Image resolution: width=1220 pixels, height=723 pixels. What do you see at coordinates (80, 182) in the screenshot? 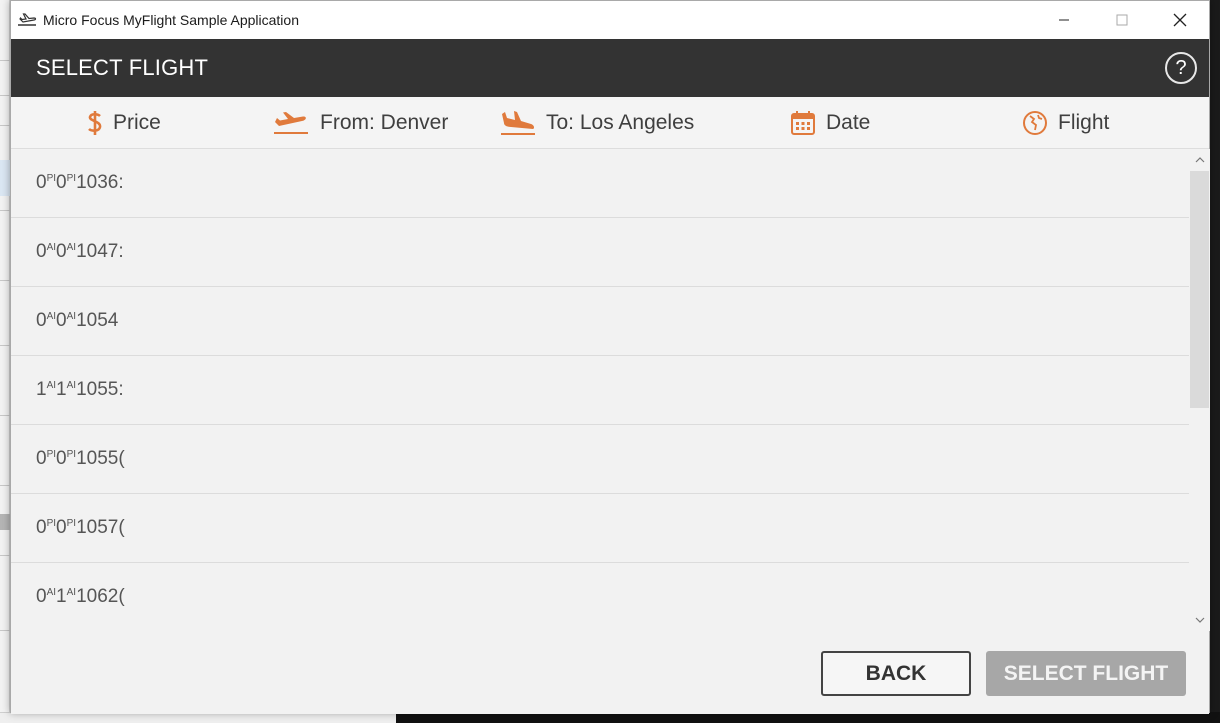
I see `flight-row-cell: 0PI0PI1036:` at bounding box center [80, 182].